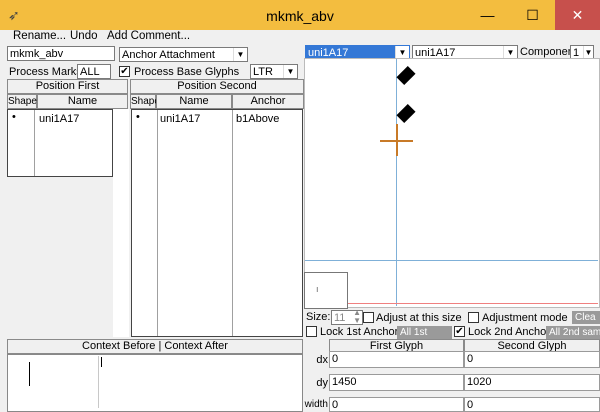  What do you see at coordinates (318, 317) in the screenshot?
I see `size-label: Size:` at bounding box center [318, 317].